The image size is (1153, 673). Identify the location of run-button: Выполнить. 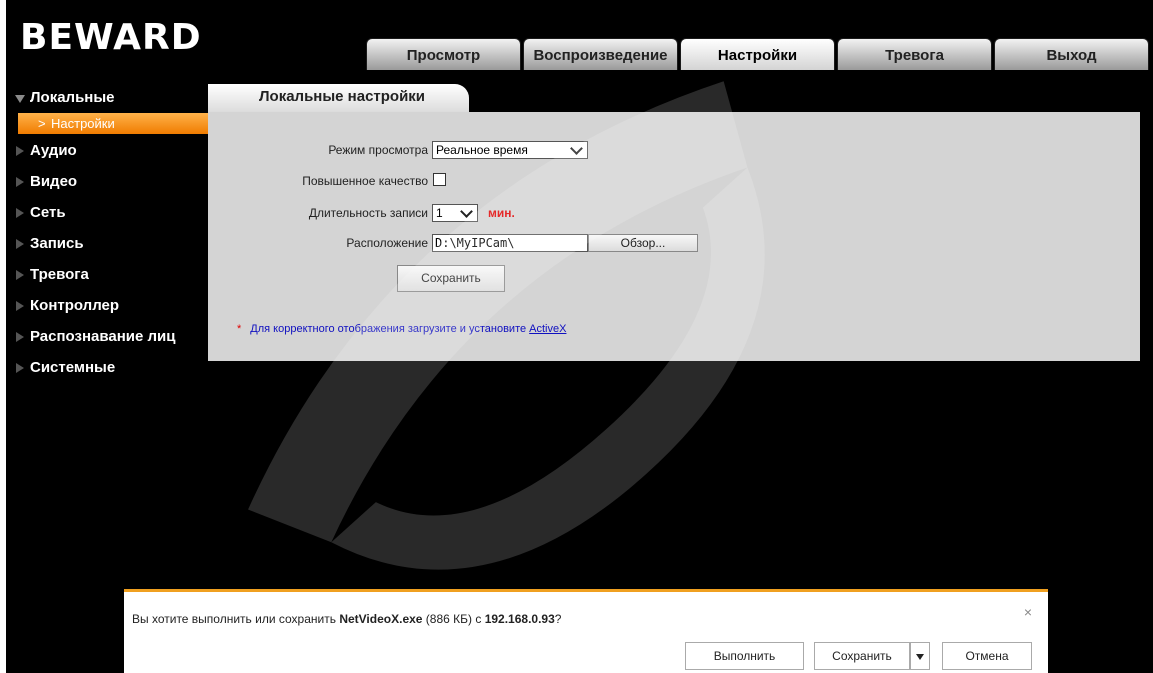
(744, 656).